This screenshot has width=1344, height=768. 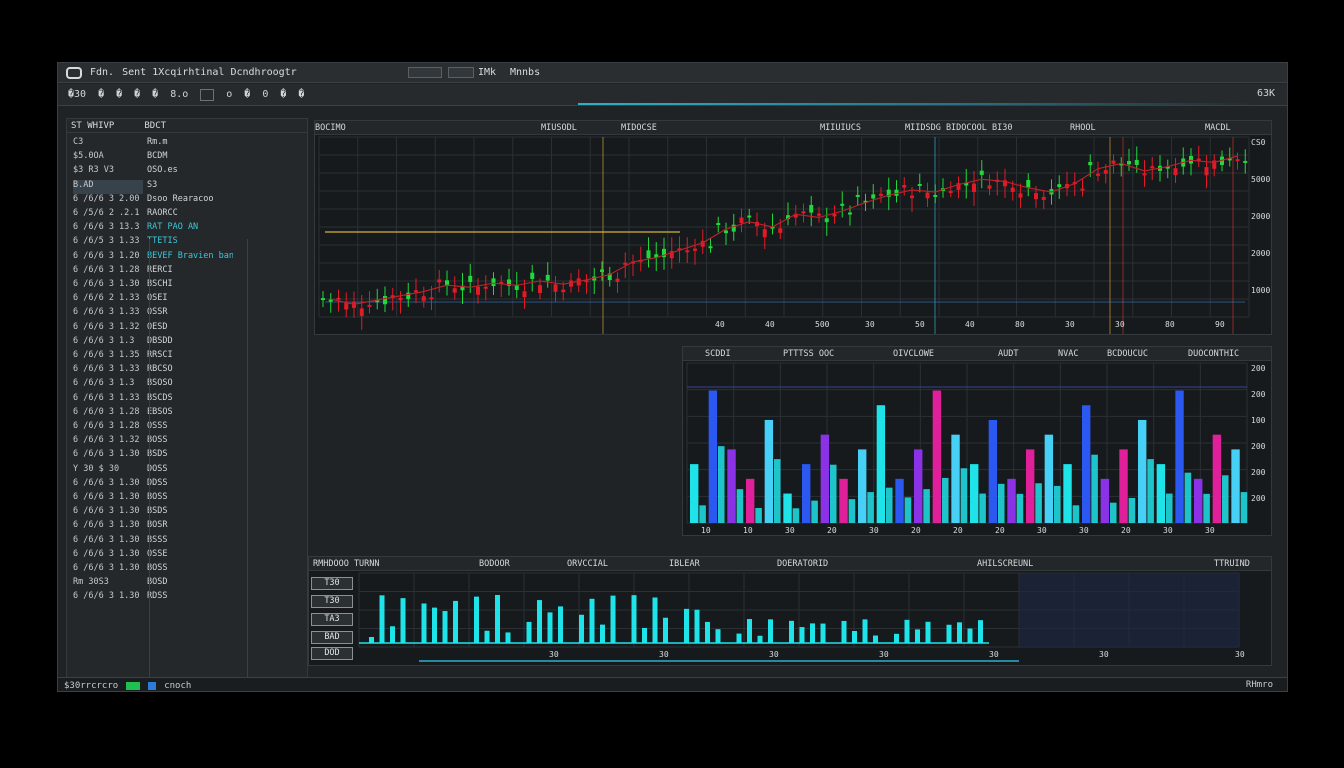 I want to click on toolbar-item-0: �30, so click(x=77, y=94).